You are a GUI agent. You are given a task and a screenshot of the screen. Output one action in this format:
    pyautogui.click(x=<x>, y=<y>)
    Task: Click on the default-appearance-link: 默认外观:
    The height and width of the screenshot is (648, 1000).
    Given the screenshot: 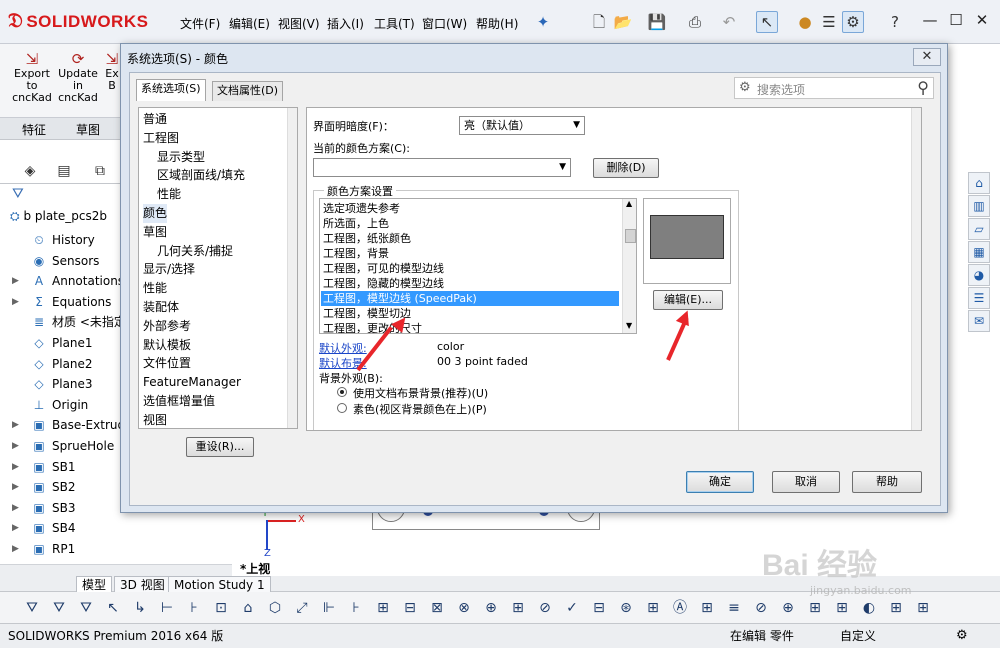 What is the action you would take?
    pyautogui.click(x=343, y=348)
    